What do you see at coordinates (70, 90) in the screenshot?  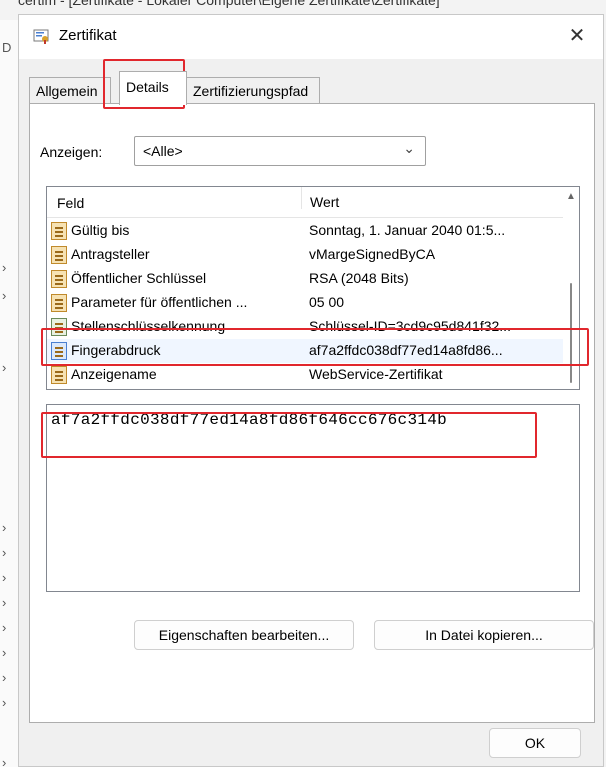 I see `tab-allgemein: Allgemein` at bounding box center [70, 90].